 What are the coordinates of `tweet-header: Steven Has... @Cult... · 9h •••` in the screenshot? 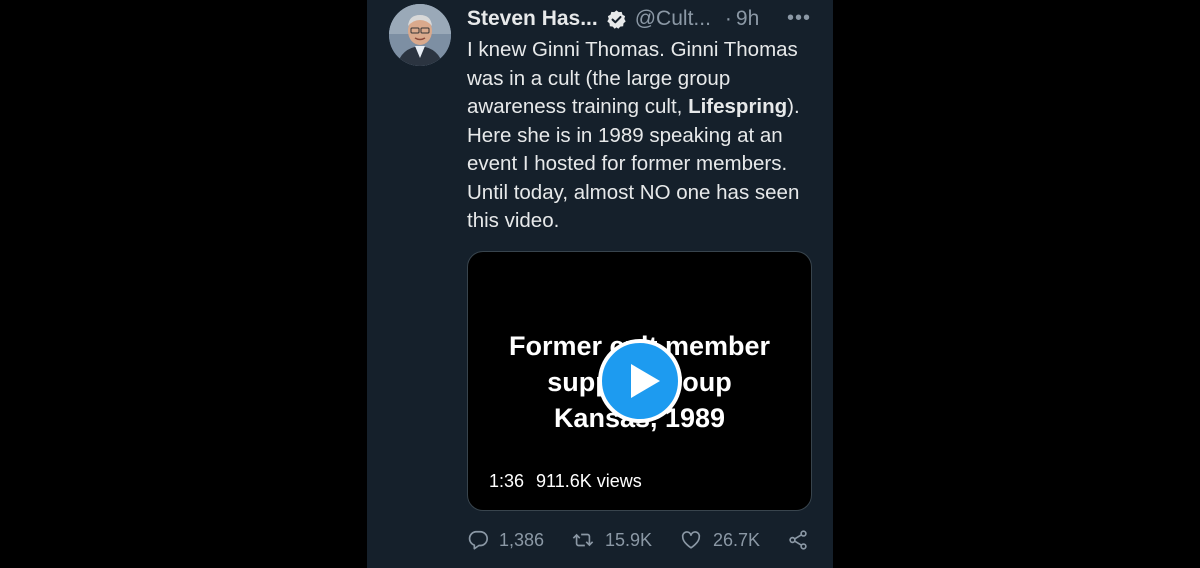 It's located at (641, 19).